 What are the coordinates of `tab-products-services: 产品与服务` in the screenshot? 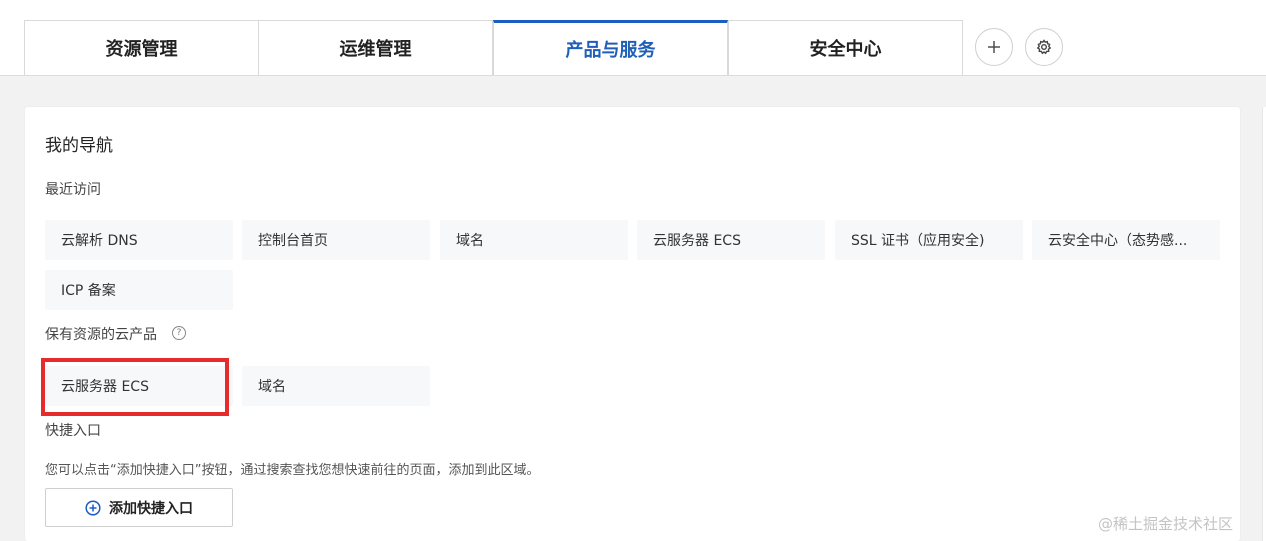 It's located at (610, 47).